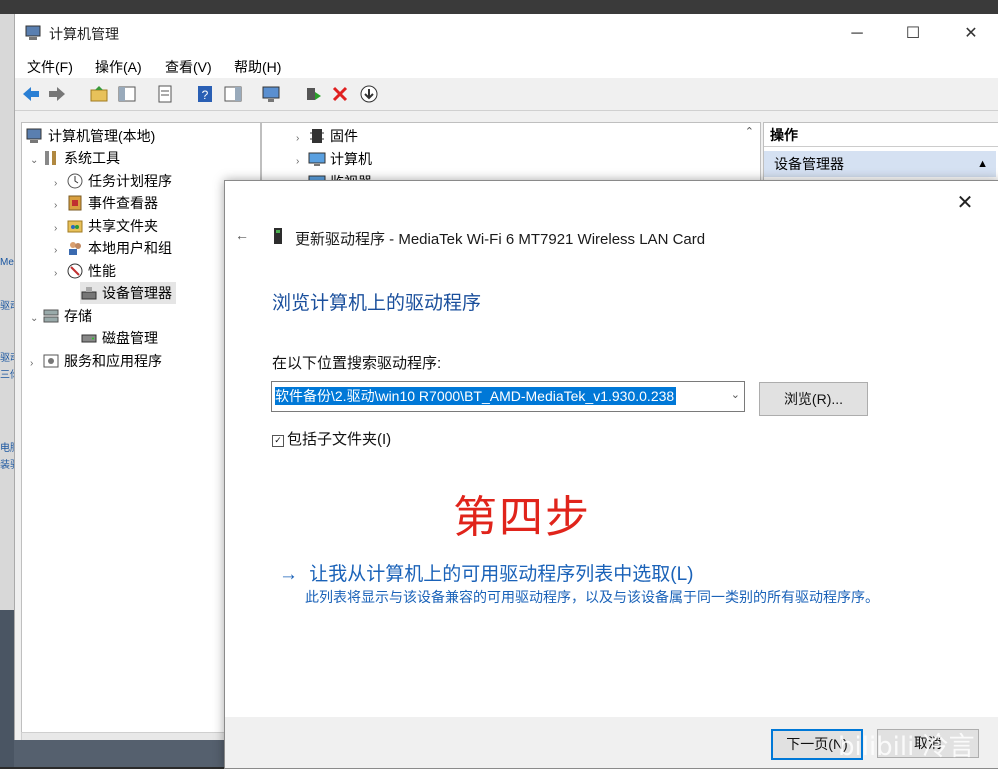 This screenshot has height=769, width=998. I want to click on tree-label: 计算机管理(本地), so click(102, 136).